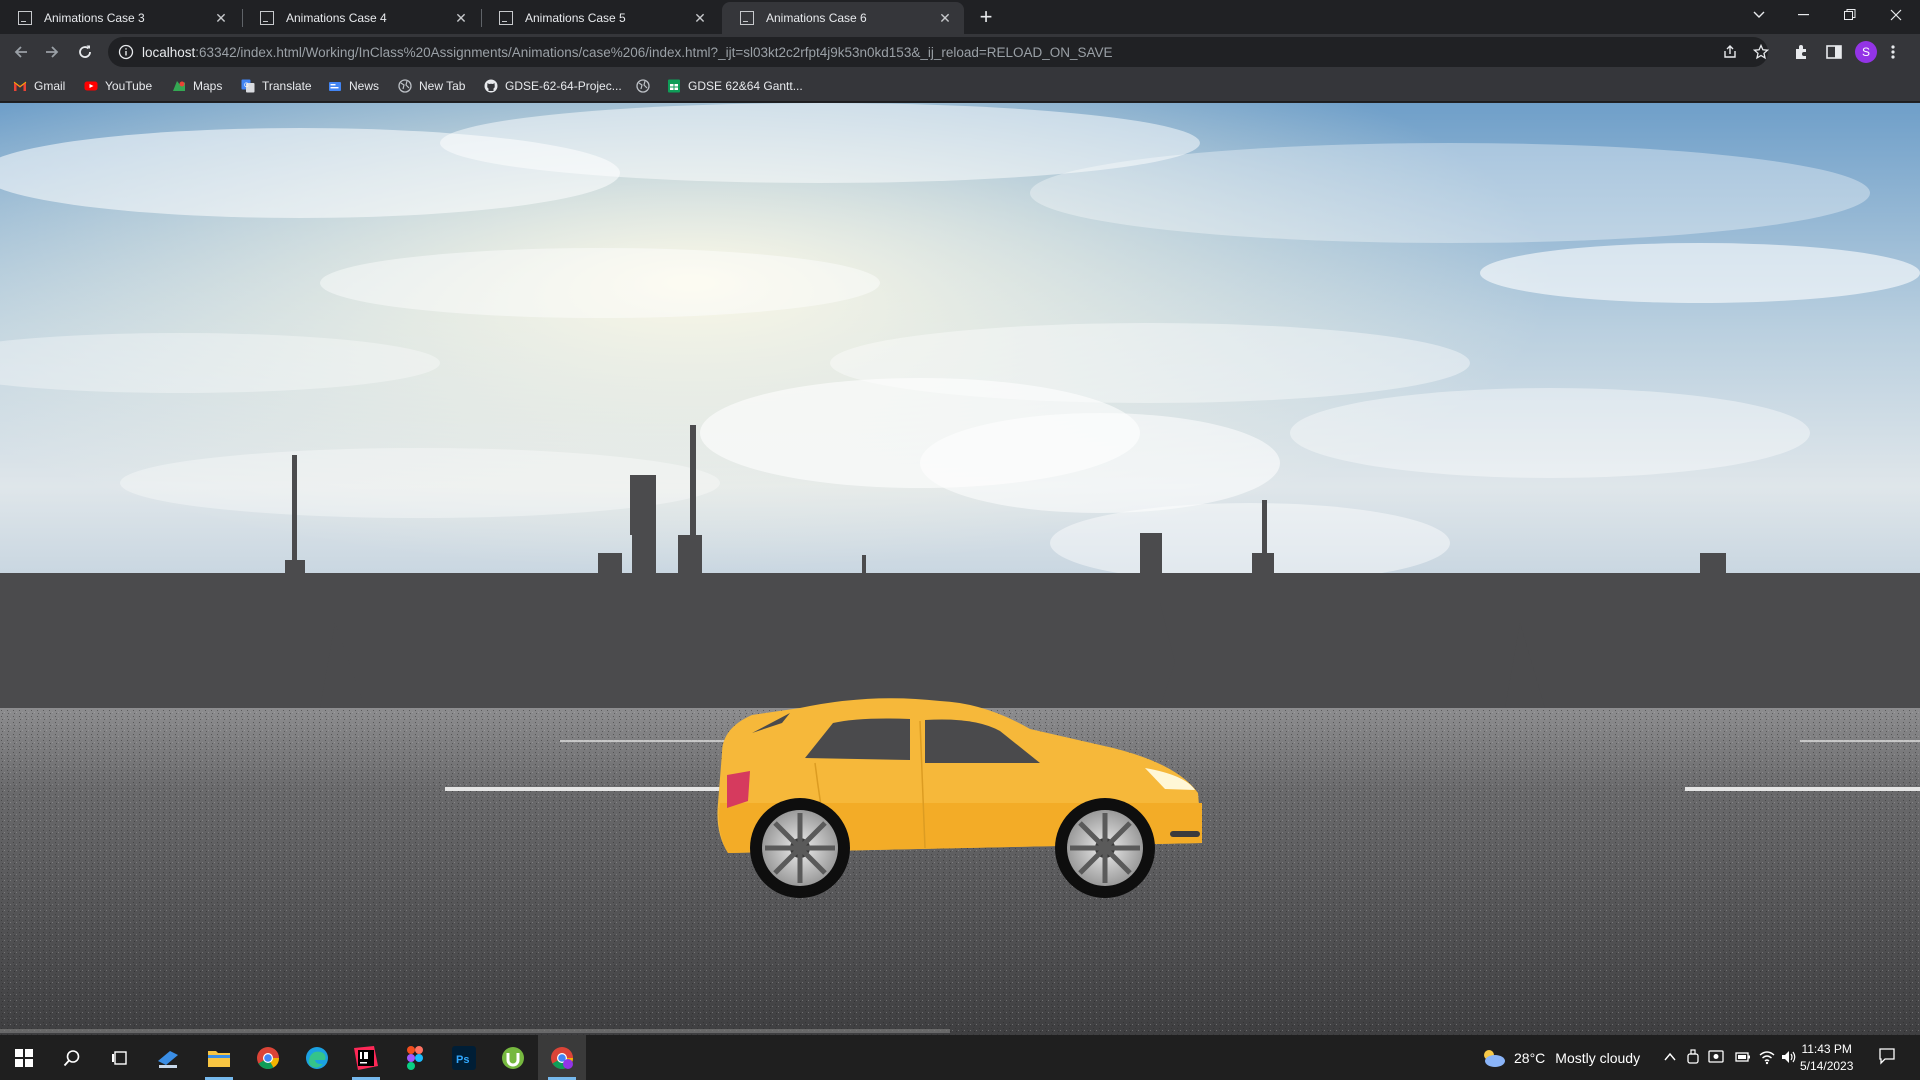  I want to click on arrow-left-icon, so click(20, 52).